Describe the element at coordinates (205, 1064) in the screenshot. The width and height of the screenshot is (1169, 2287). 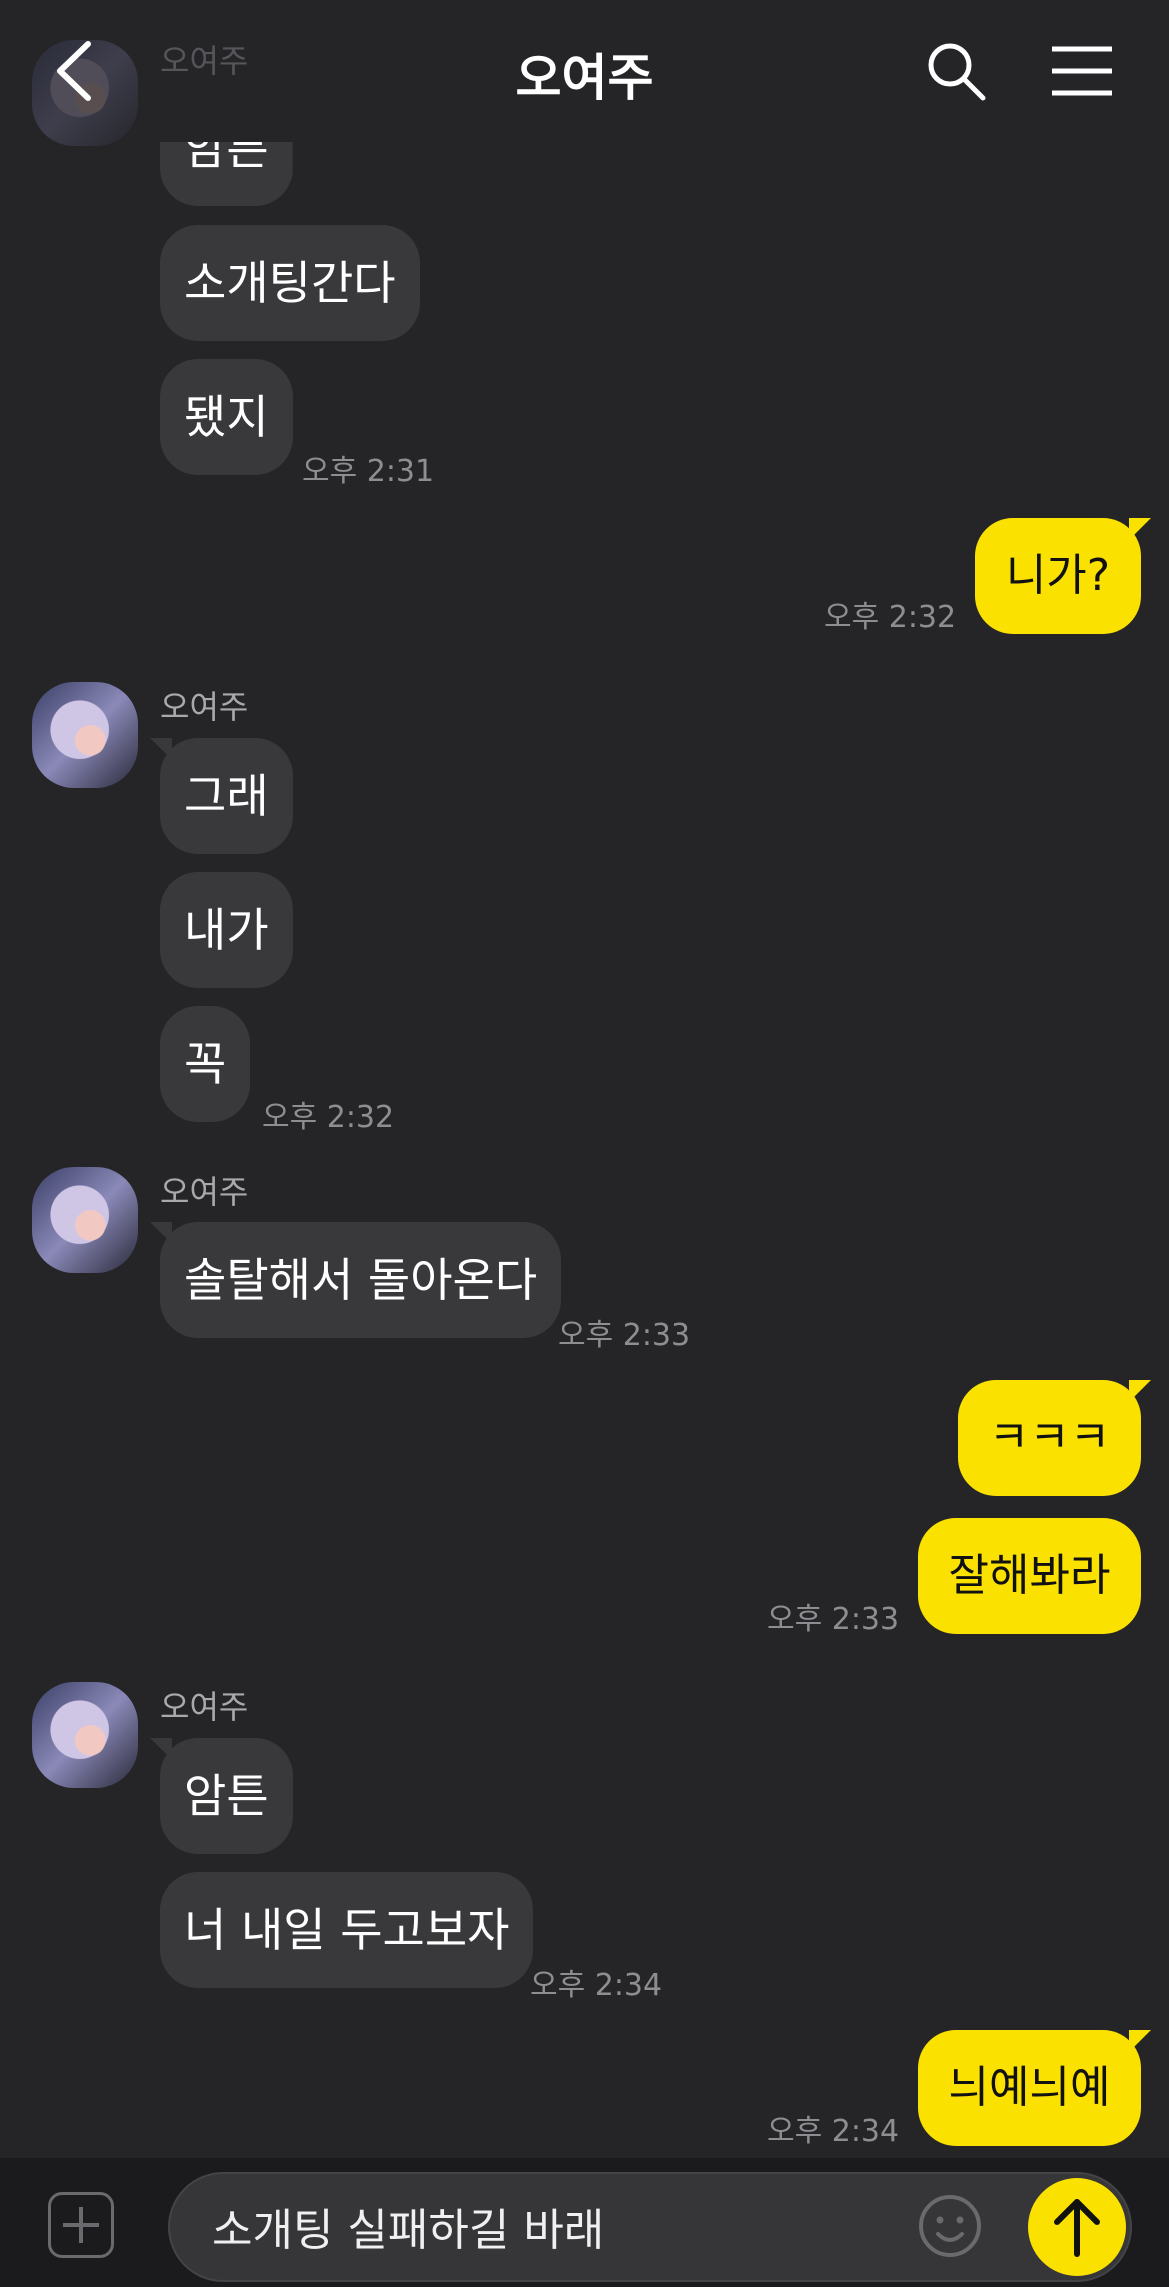
I see `message-bubble: 꼭` at that location.